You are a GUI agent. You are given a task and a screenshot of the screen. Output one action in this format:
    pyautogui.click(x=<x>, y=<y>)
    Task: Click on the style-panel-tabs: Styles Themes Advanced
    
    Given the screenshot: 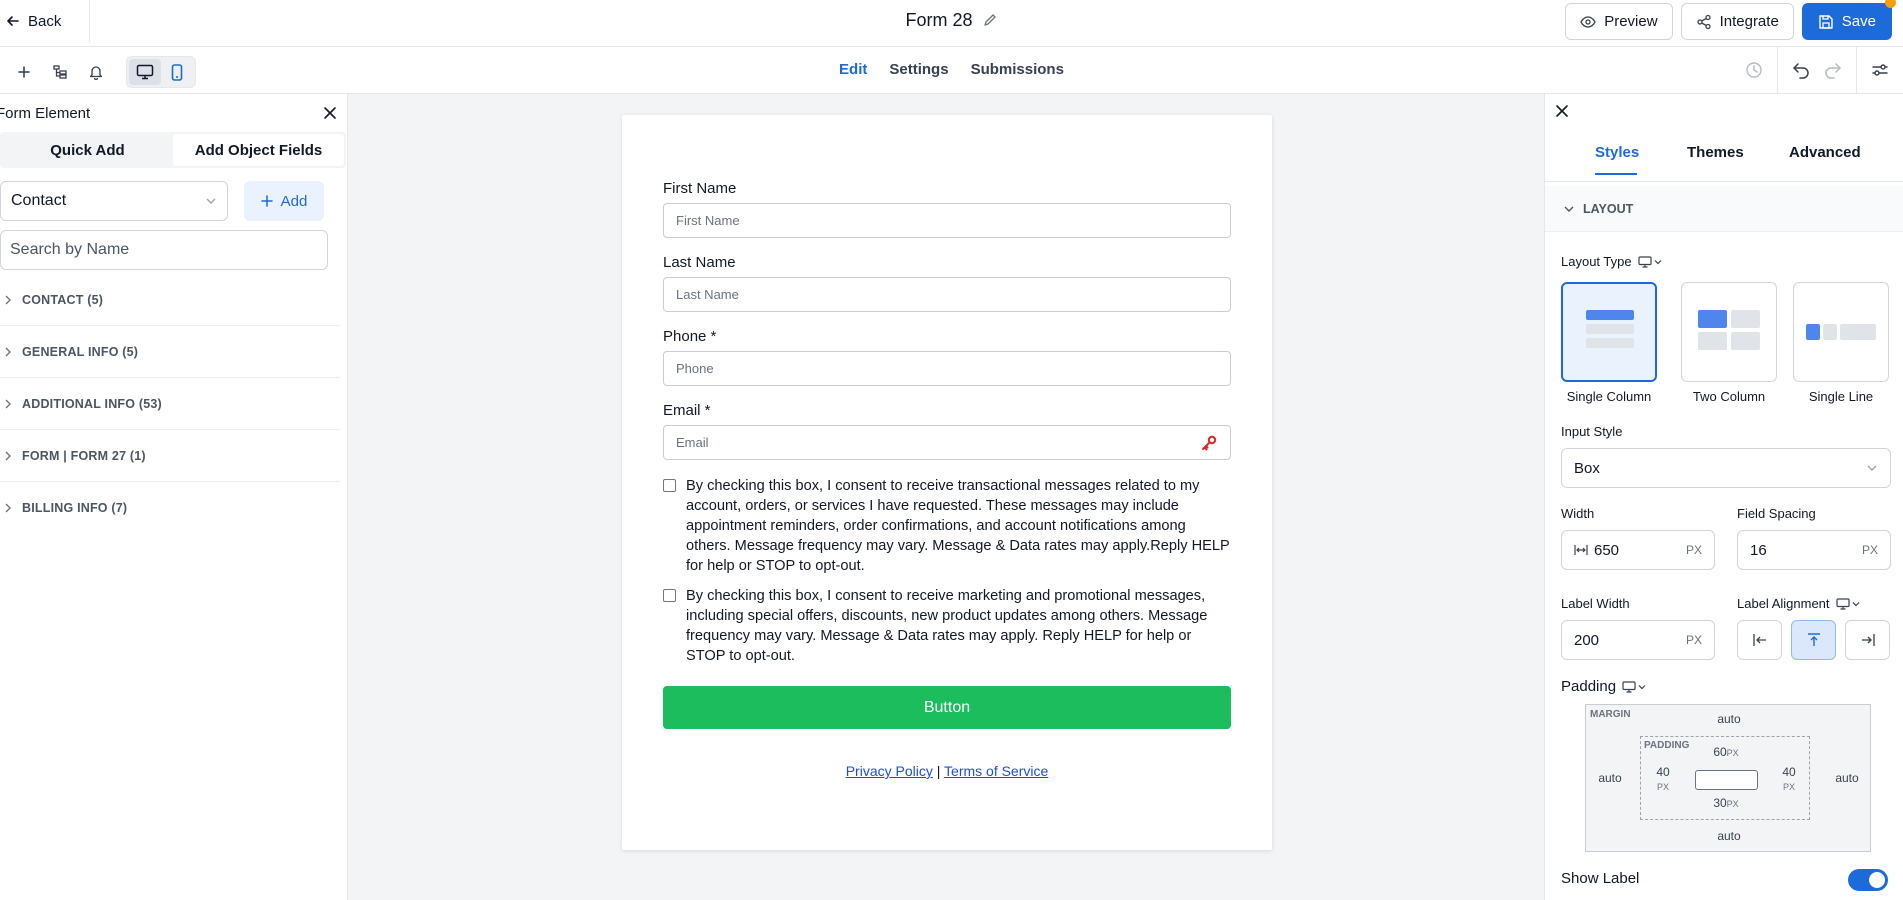 What is the action you would take?
    pyautogui.click(x=1724, y=161)
    